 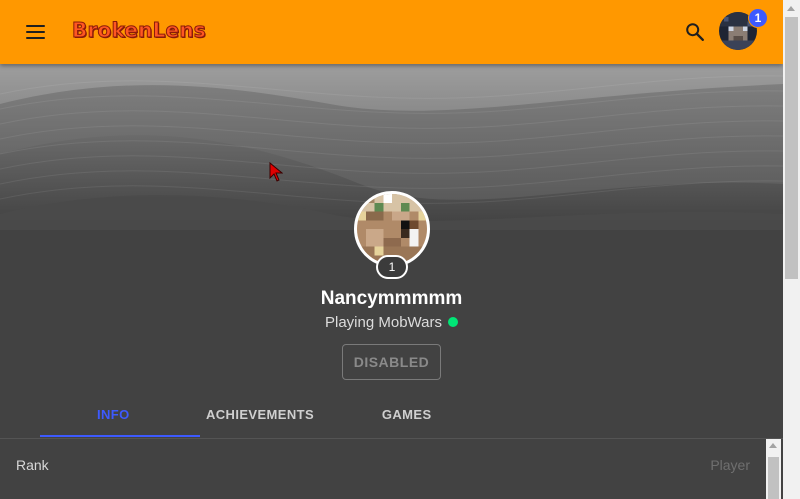 I want to click on page-scrollbar-thumb, so click(x=791, y=148).